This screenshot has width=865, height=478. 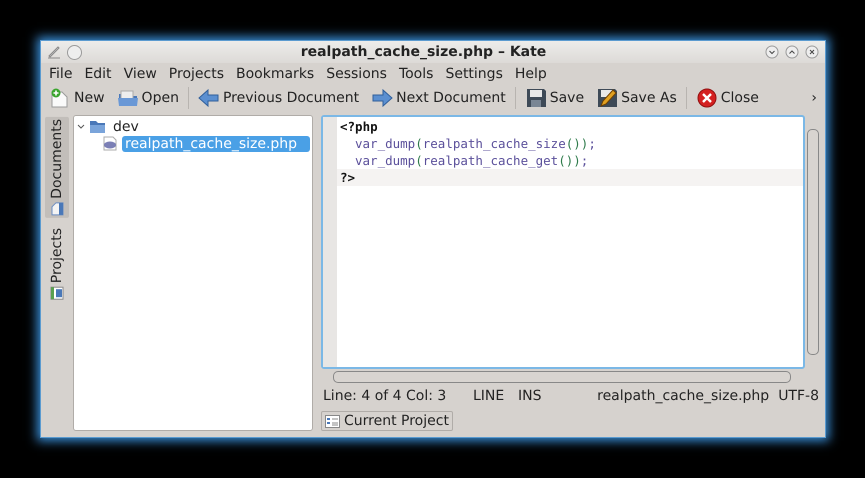 I want to click on code-line: var_dump(realpath_cache_get());, so click(x=472, y=160).